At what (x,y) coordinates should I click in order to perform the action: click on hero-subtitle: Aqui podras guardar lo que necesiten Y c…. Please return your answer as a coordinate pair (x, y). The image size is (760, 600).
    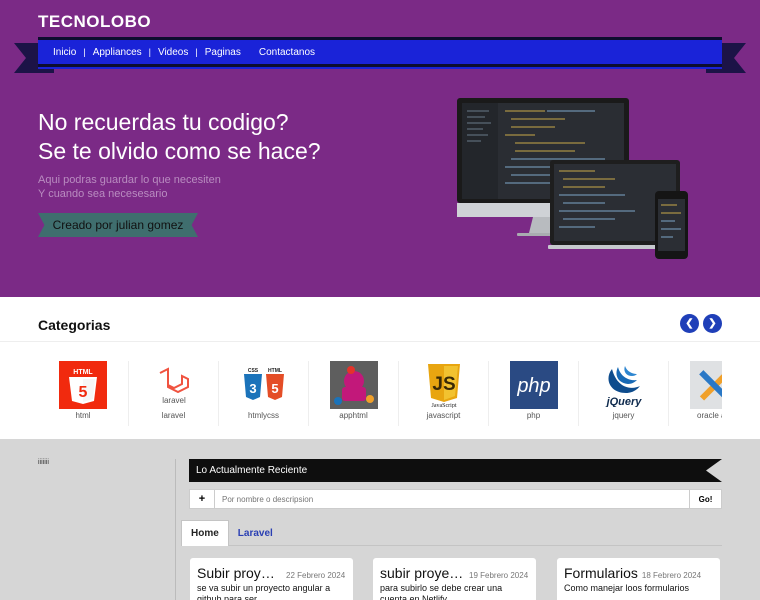
    Looking at the image, I should click on (129, 187).